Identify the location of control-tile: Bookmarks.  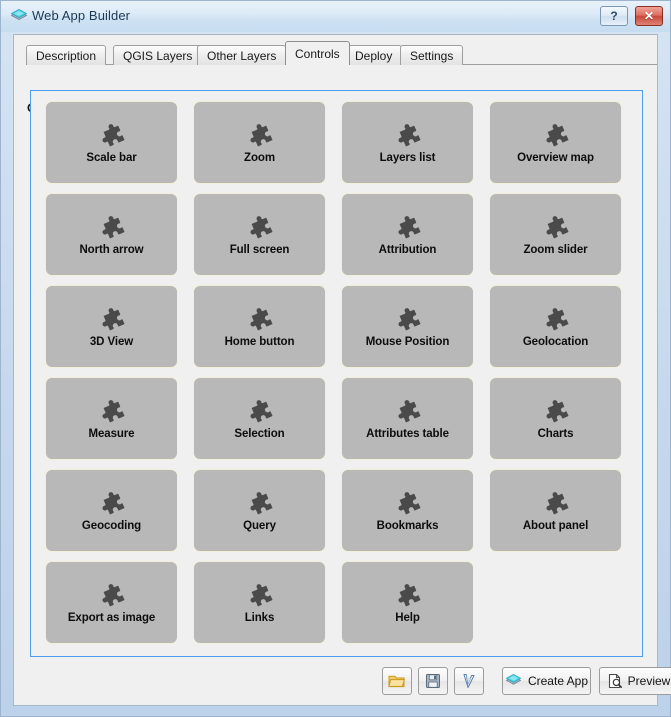
(407, 510).